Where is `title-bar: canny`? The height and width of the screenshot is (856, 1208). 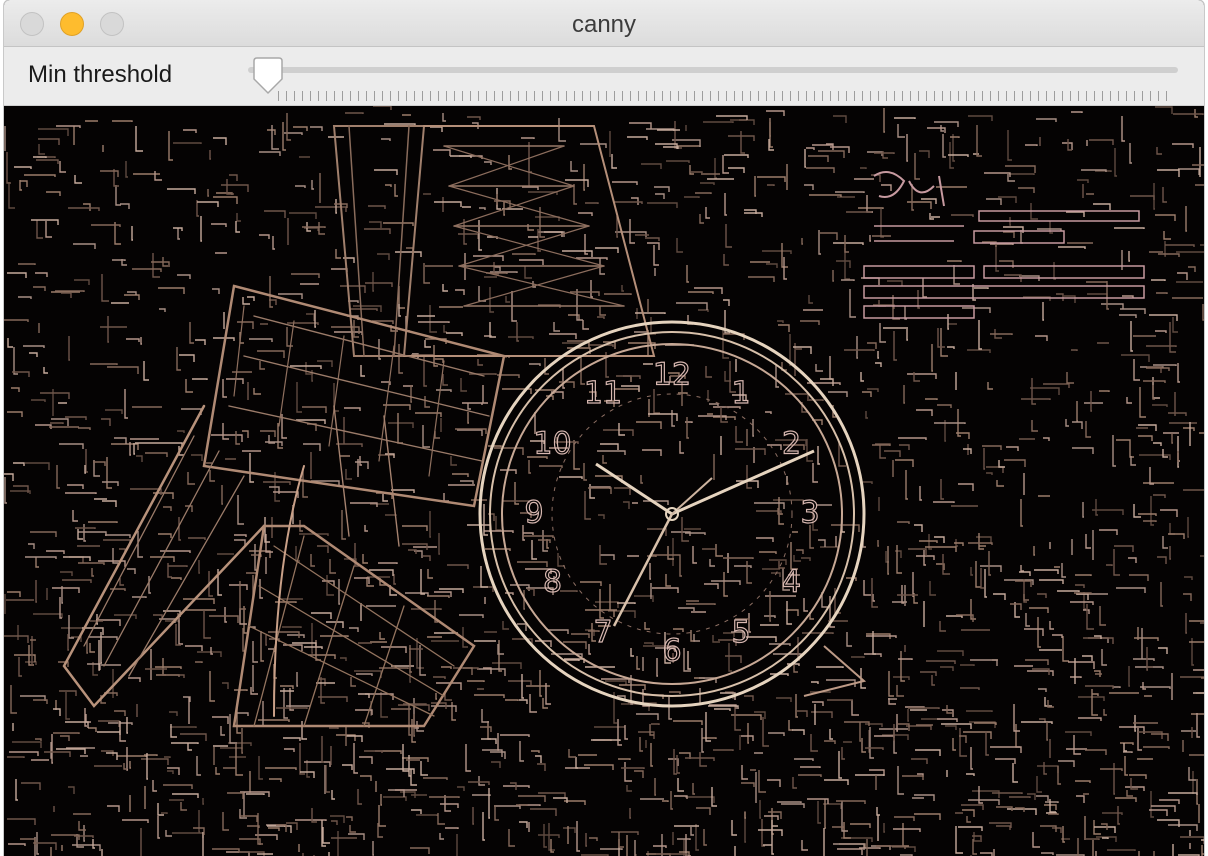 title-bar: canny is located at coordinates (604, 23).